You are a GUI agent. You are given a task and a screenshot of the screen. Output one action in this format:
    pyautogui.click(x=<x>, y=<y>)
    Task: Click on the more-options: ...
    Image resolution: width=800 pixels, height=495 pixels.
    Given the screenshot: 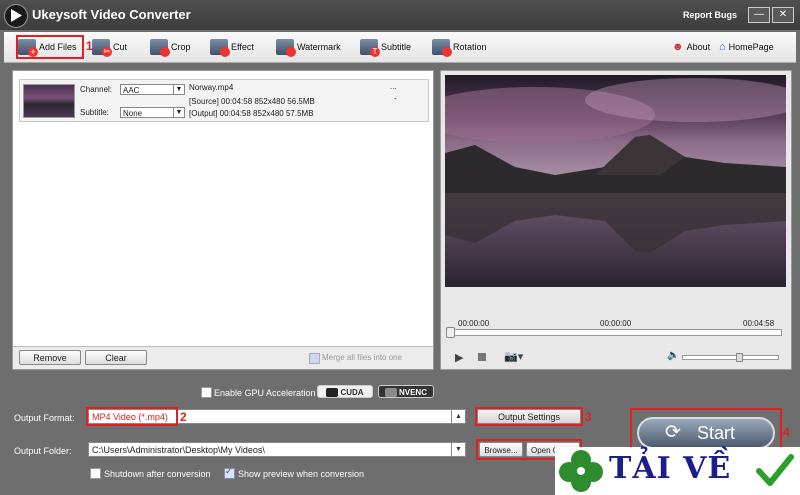 What is the action you would take?
    pyautogui.click(x=393, y=86)
    